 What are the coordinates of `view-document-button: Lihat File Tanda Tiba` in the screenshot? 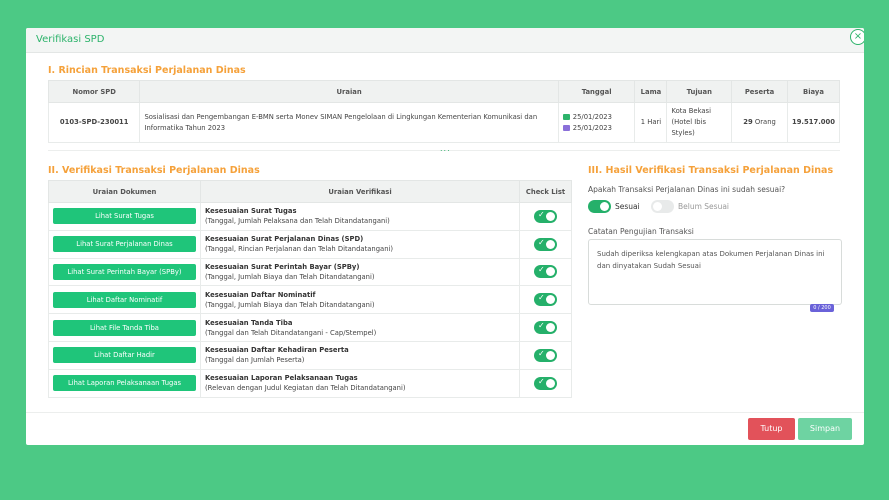 It's located at (124, 327).